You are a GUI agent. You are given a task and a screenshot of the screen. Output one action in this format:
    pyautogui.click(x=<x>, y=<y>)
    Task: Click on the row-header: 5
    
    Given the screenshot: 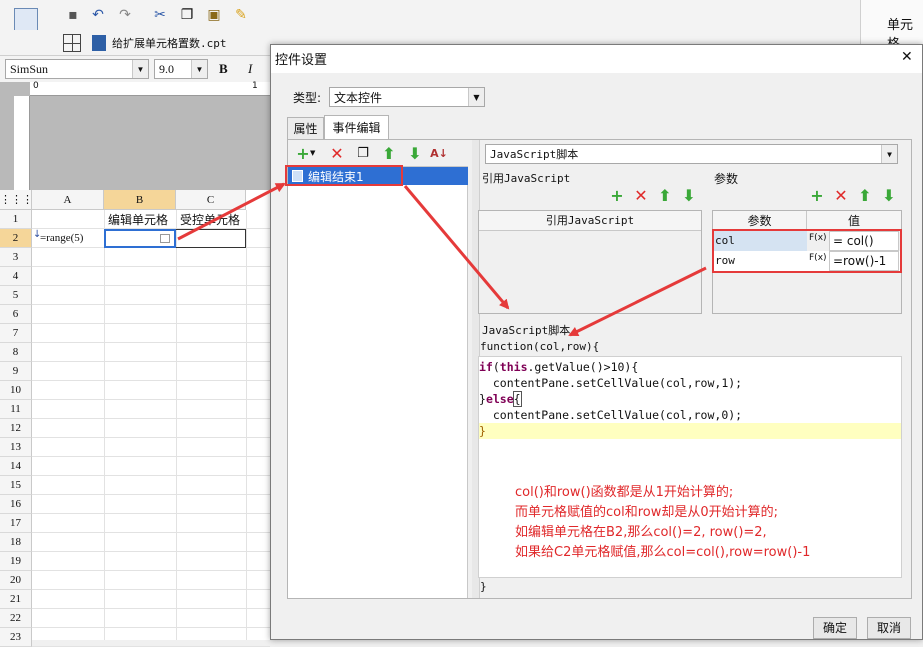 What is the action you would take?
    pyautogui.click(x=16, y=295)
    